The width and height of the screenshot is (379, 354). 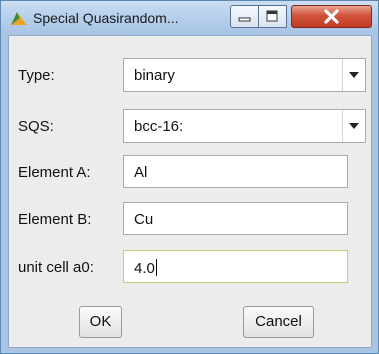 I want to click on element-b-value: Cu, so click(x=144, y=219).